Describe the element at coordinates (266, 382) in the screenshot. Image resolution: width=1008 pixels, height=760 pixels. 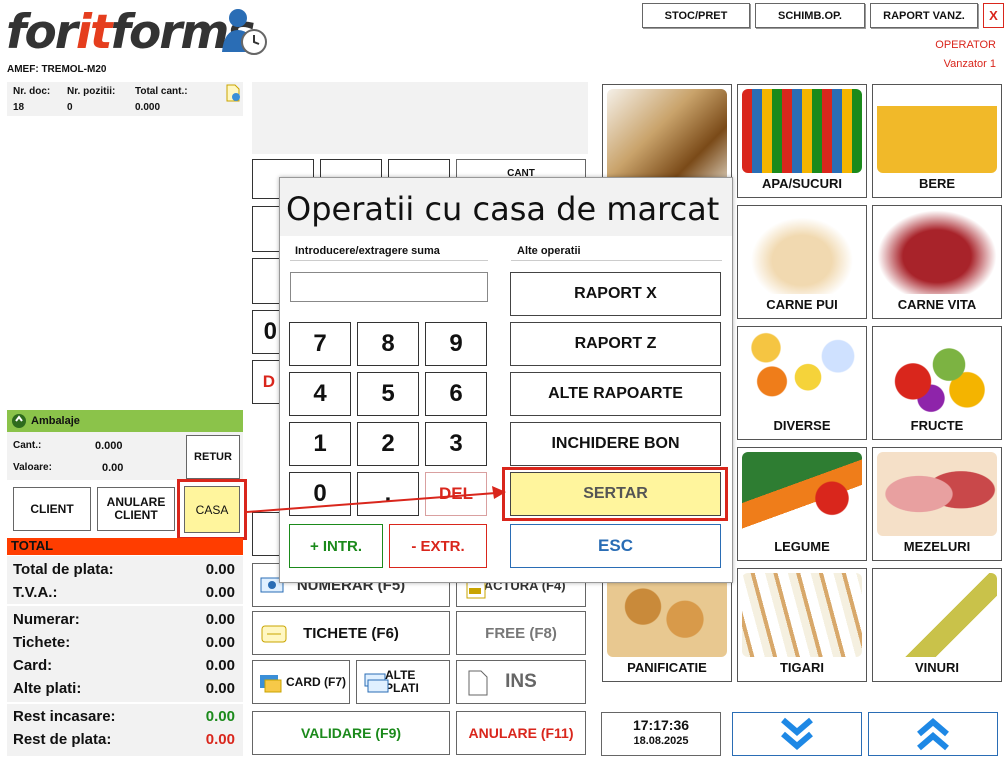
I see `pos-key-del: D` at that location.